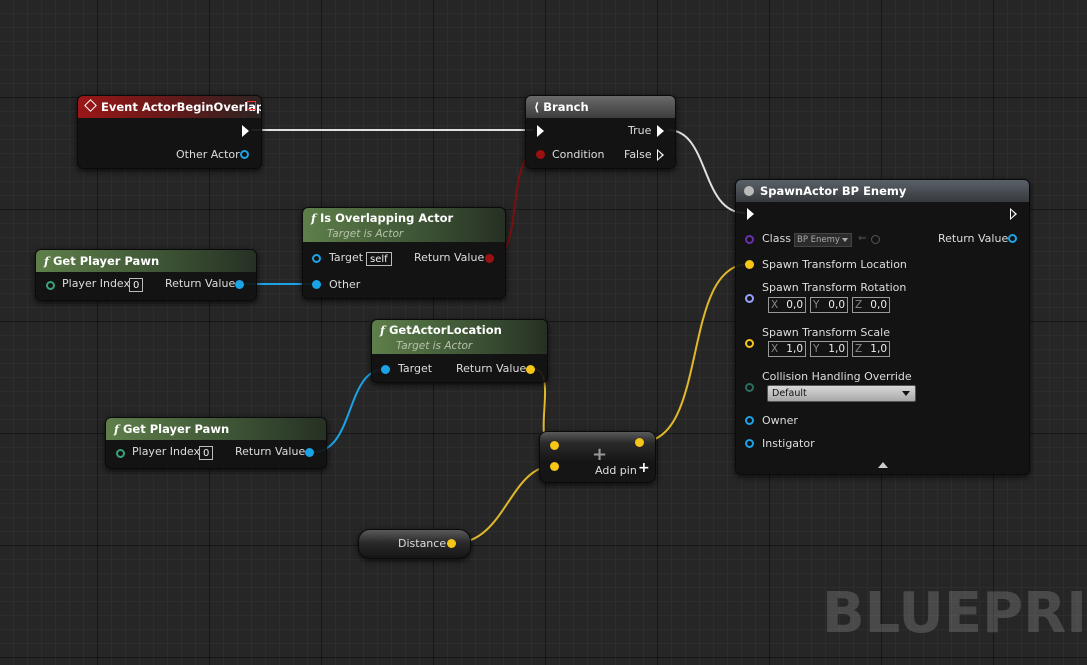  What do you see at coordinates (616, 470) in the screenshot?
I see `add-pin-label: Add pin` at bounding box center [616, 470].